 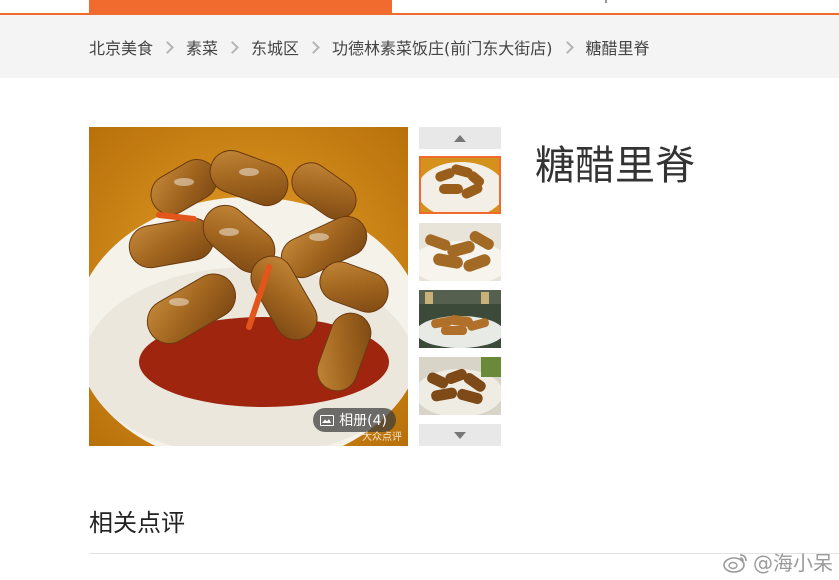 What do you see at coordinates (363, 421) in the screenshot?
I see `album-label: 相册(4)` at bounding box center [363, 421].